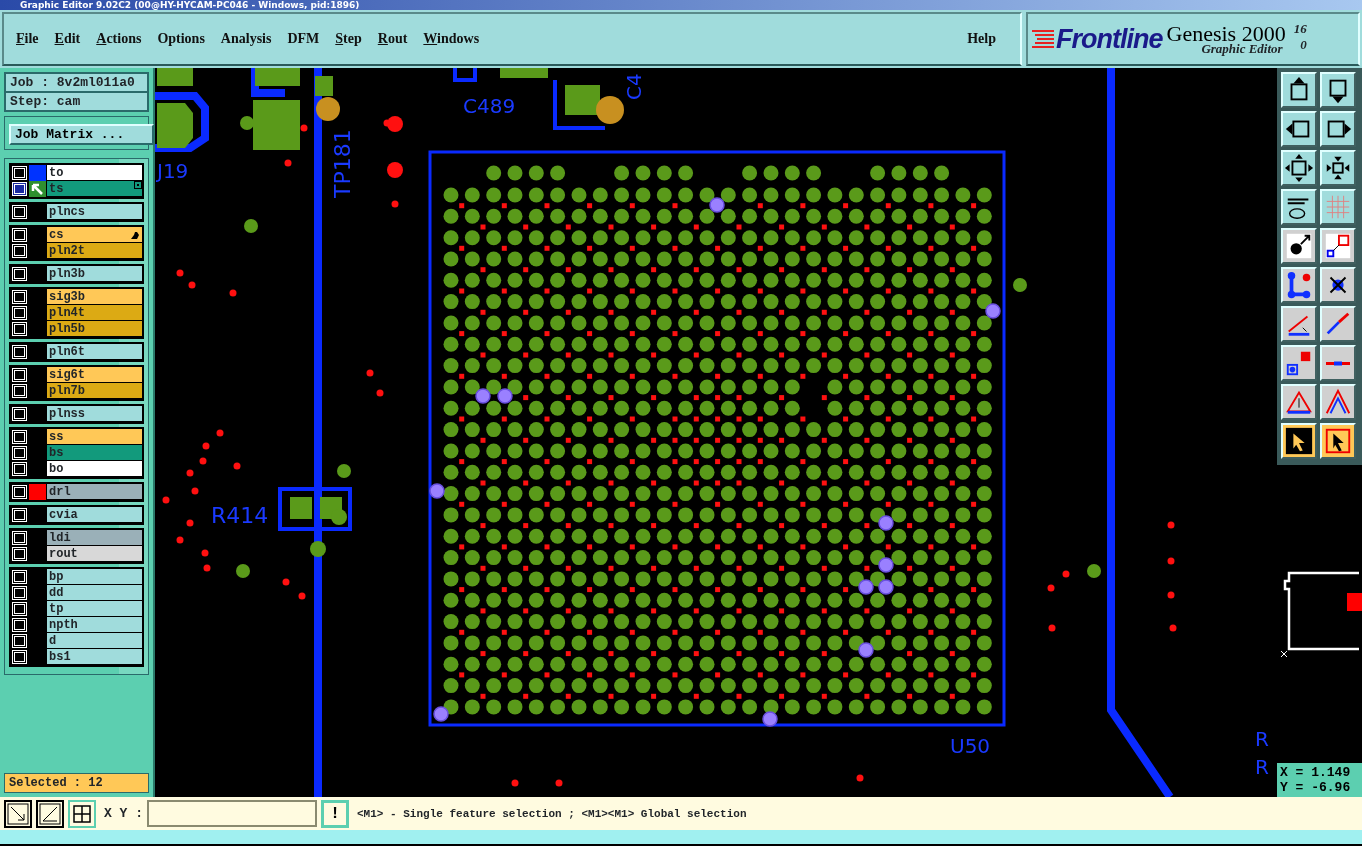  Describe the element at coordinates (67, 312) in the screenshot. I see `layer-label: pln4t` at that location.